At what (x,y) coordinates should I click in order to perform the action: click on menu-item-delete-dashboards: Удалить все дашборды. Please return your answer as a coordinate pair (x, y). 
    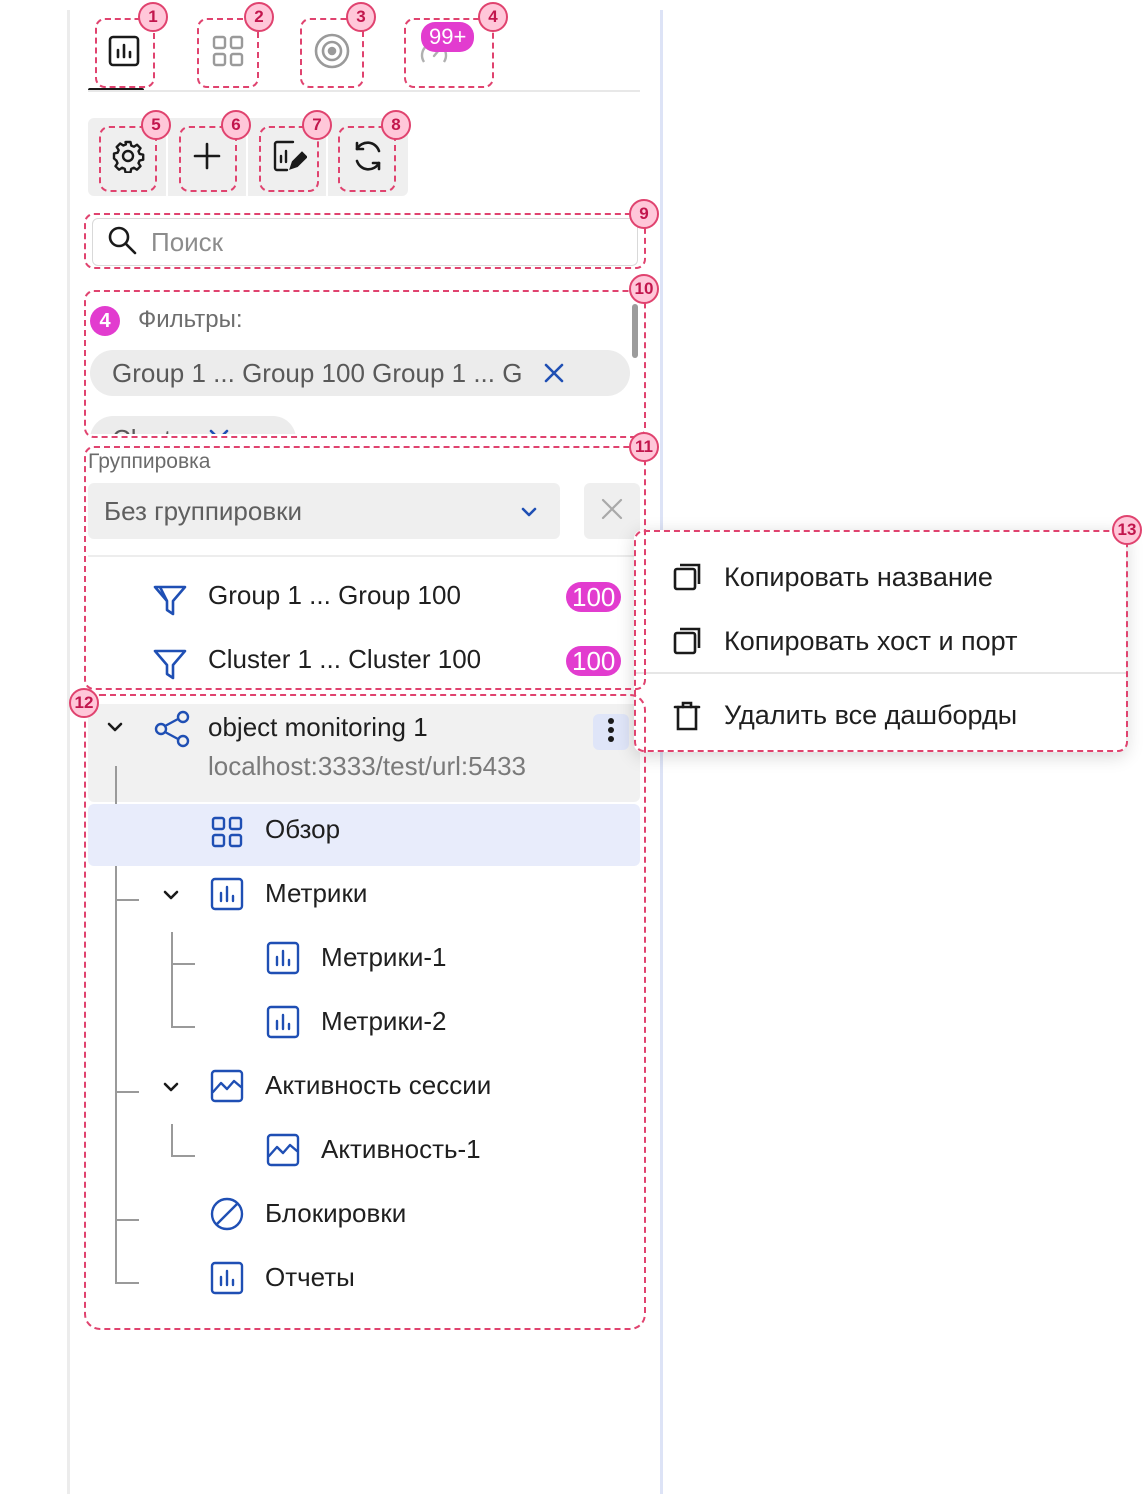
    Looking at the image, I should click on (880, 716).